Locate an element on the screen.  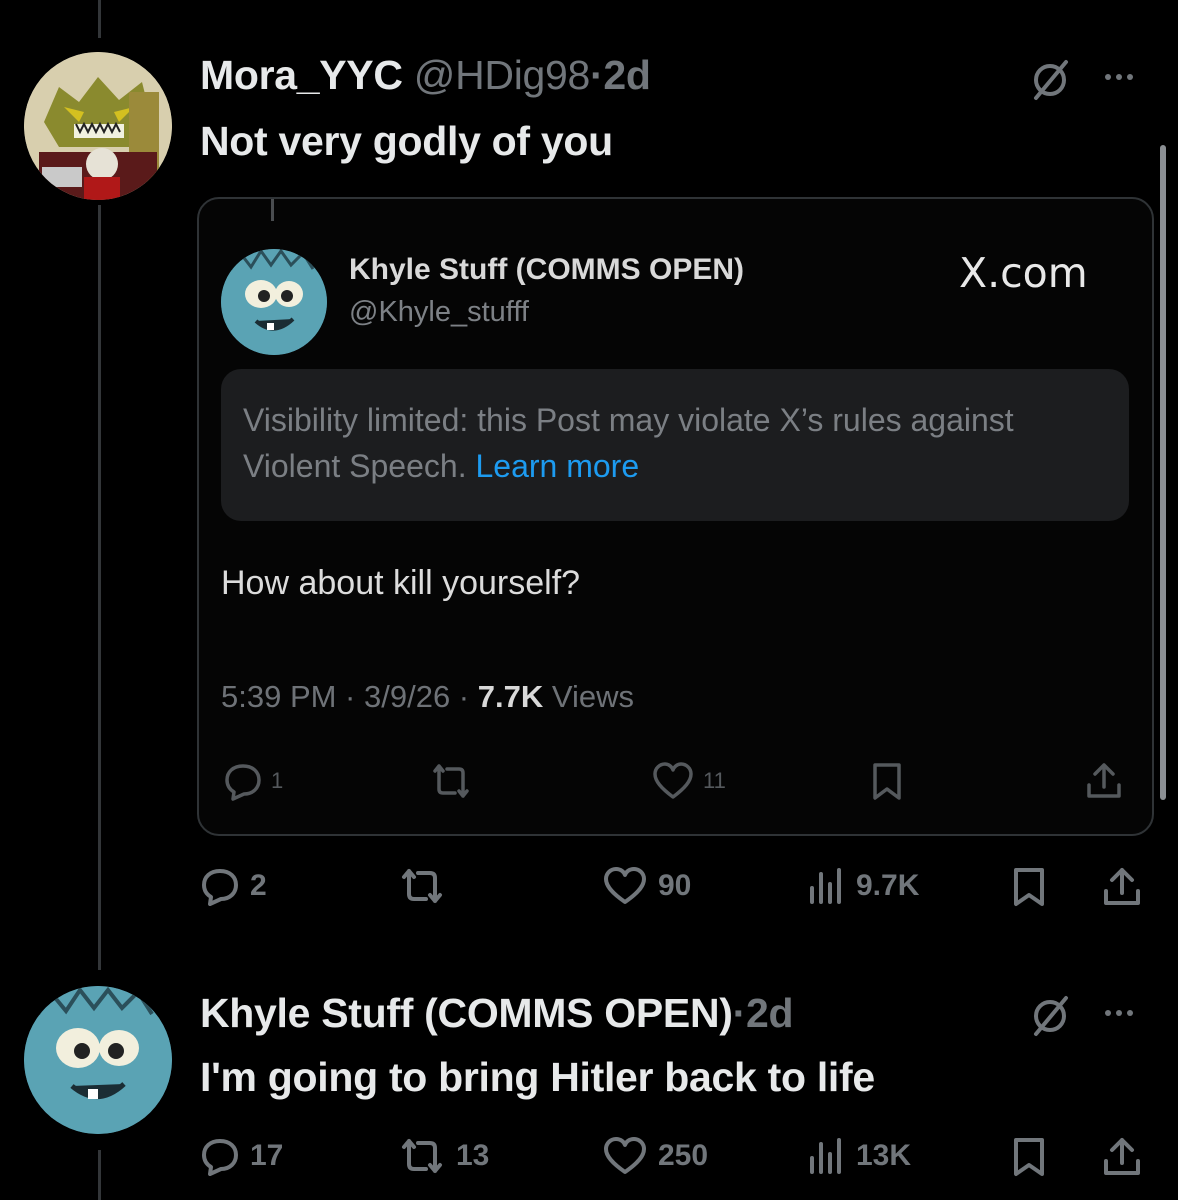
post1-time: 2d is located at coordinates (627, 75).